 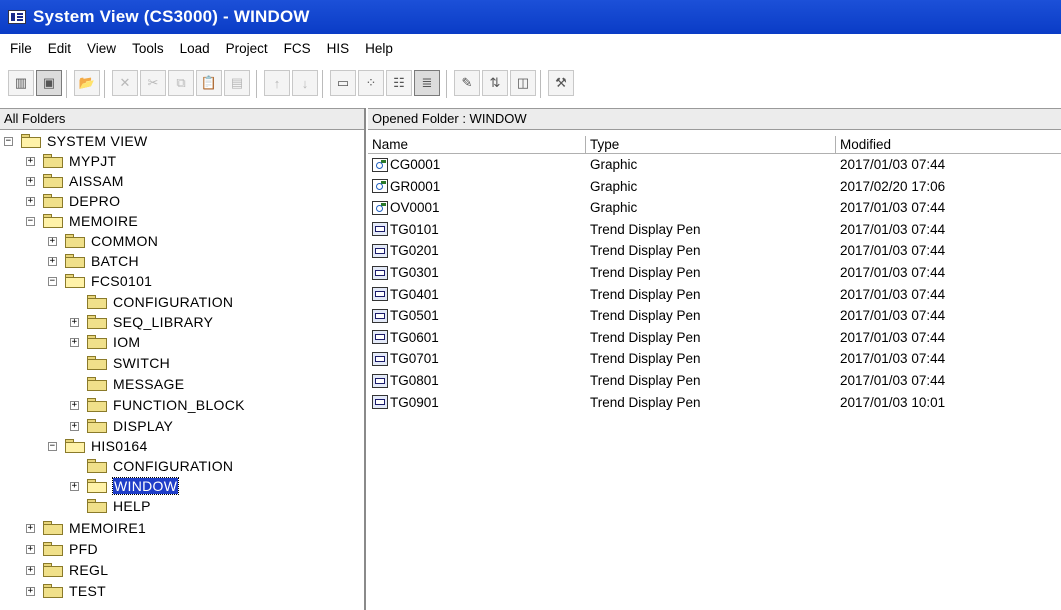 What do you see at coordinates (948, 145) in the screenshot?
I see `column-header-modified: Modified` at bounding box center [948, 145].